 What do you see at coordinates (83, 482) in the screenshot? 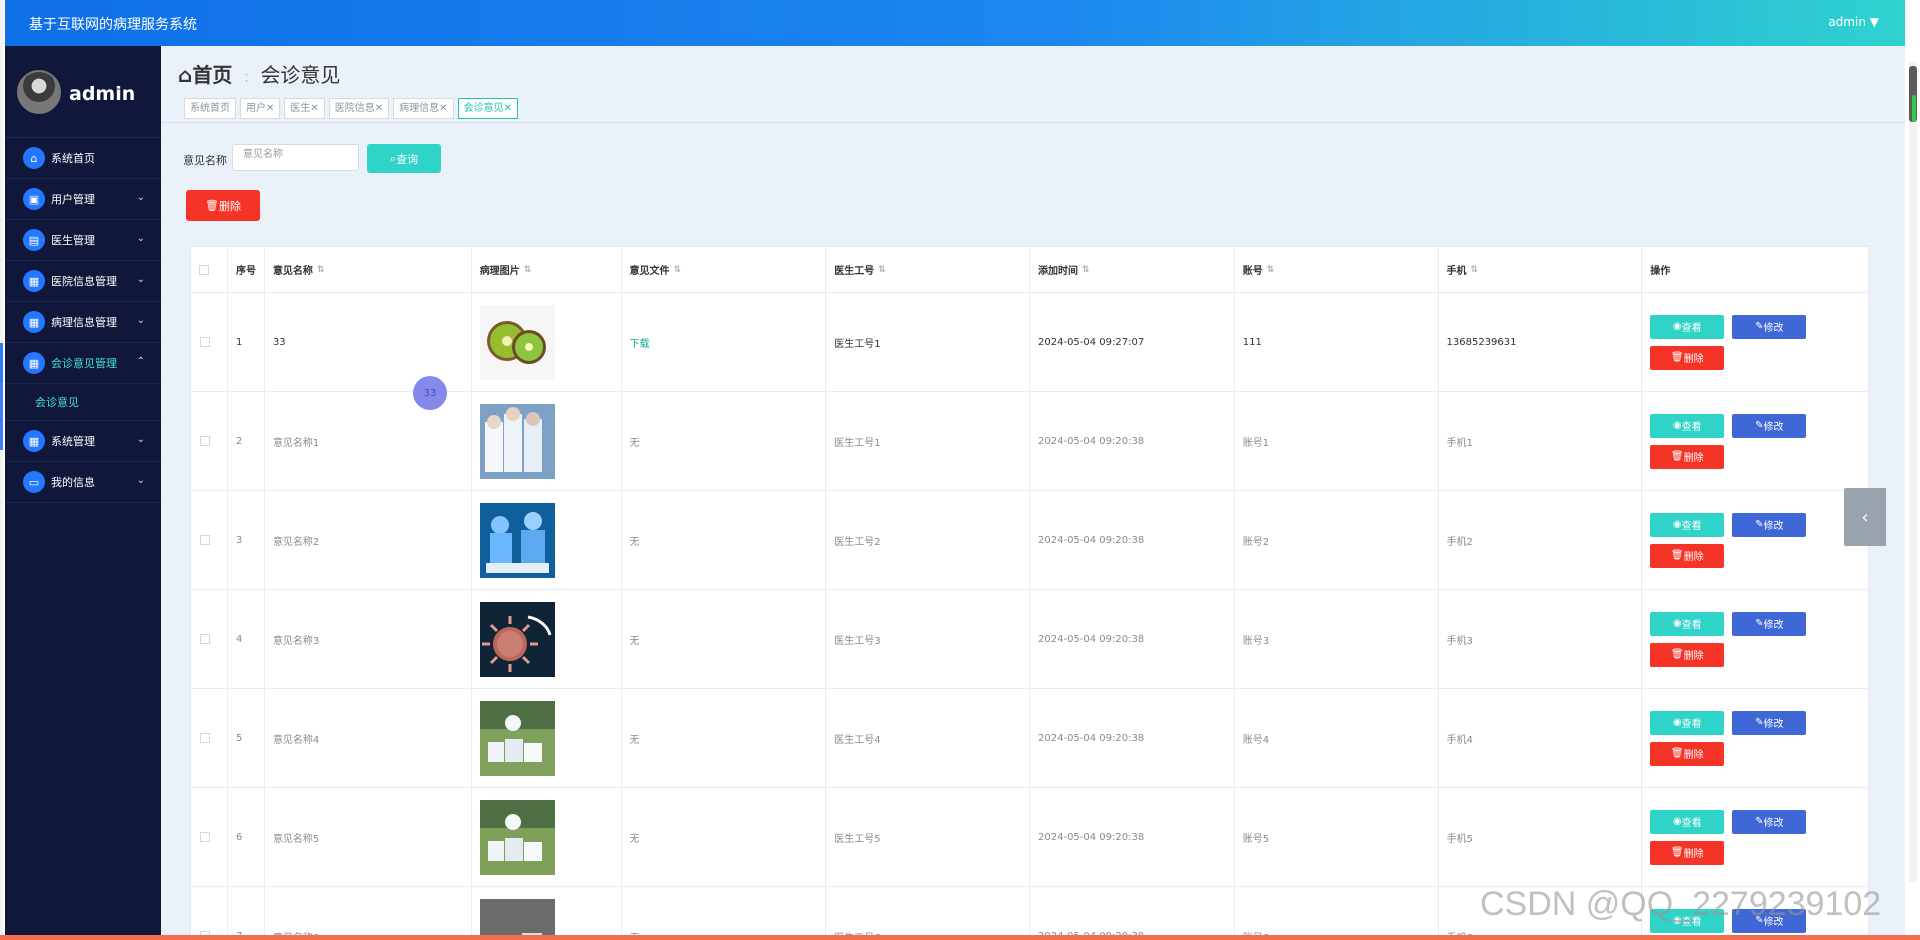
I see `sidebar-item-my-info: ▭ 我的信息 ⌄` at bounding box center [83, 482].